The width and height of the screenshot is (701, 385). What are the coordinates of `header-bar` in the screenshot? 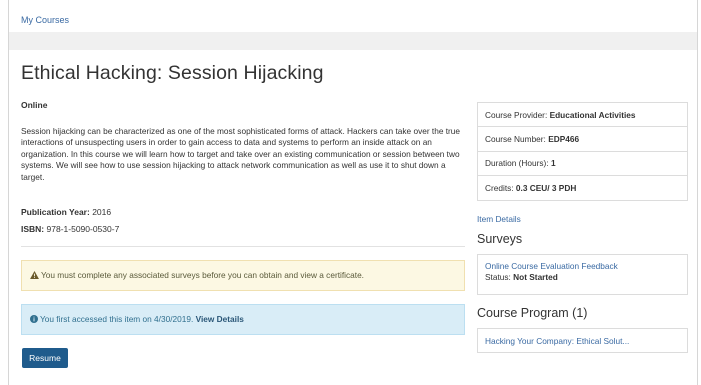 It's located at (353, 41).